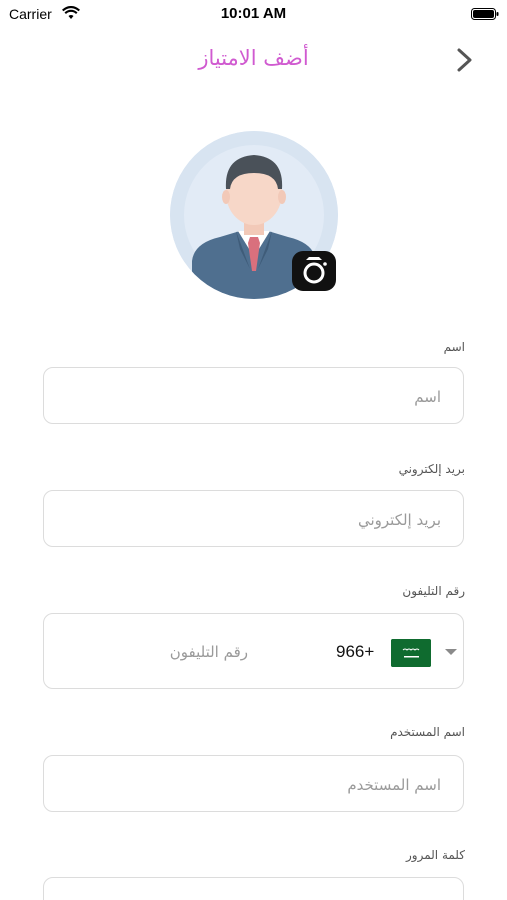 Image resolution: width=507 pixels, height=900 pixels. I want to click on chevron-right-icon, so click(465, 60).